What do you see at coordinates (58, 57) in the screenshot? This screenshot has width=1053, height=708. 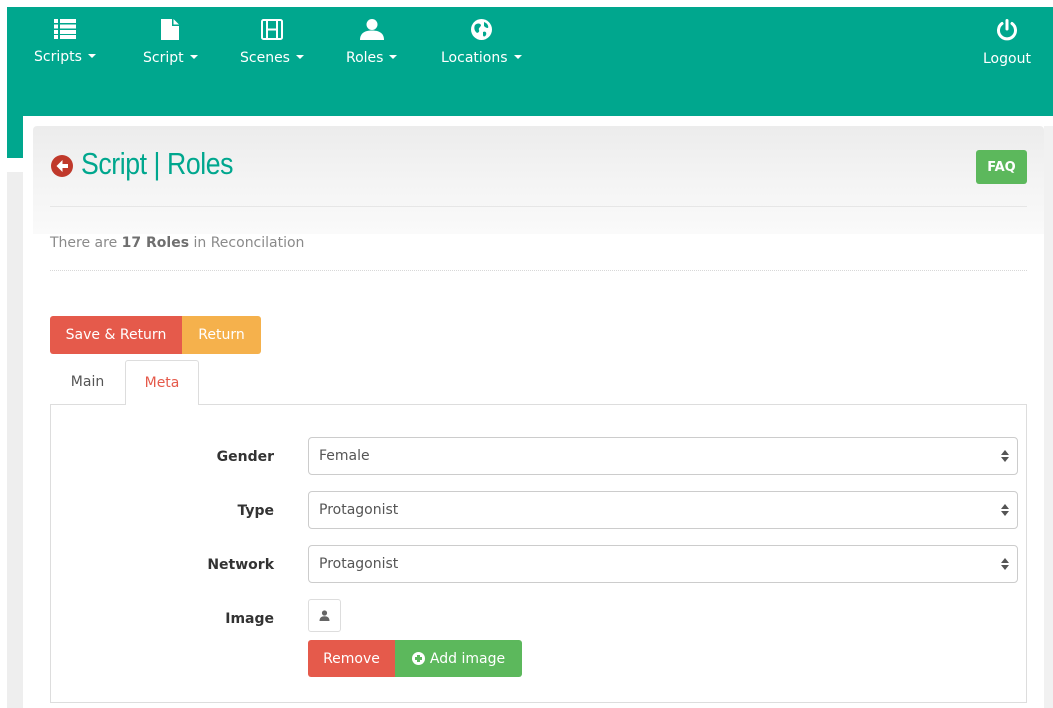 I see `nav-scripts-label: Scripts` at bounding box center [58, 57].